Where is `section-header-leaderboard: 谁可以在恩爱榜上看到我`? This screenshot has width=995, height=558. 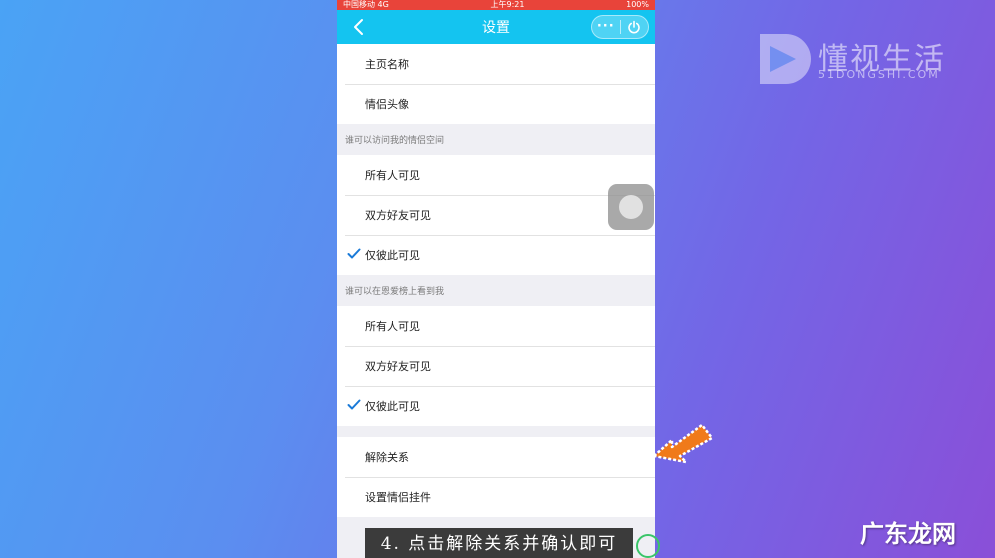
section-header-leaderboard: 谁可以在恩爱榜上看到我 is located at coordinates (395, 292).